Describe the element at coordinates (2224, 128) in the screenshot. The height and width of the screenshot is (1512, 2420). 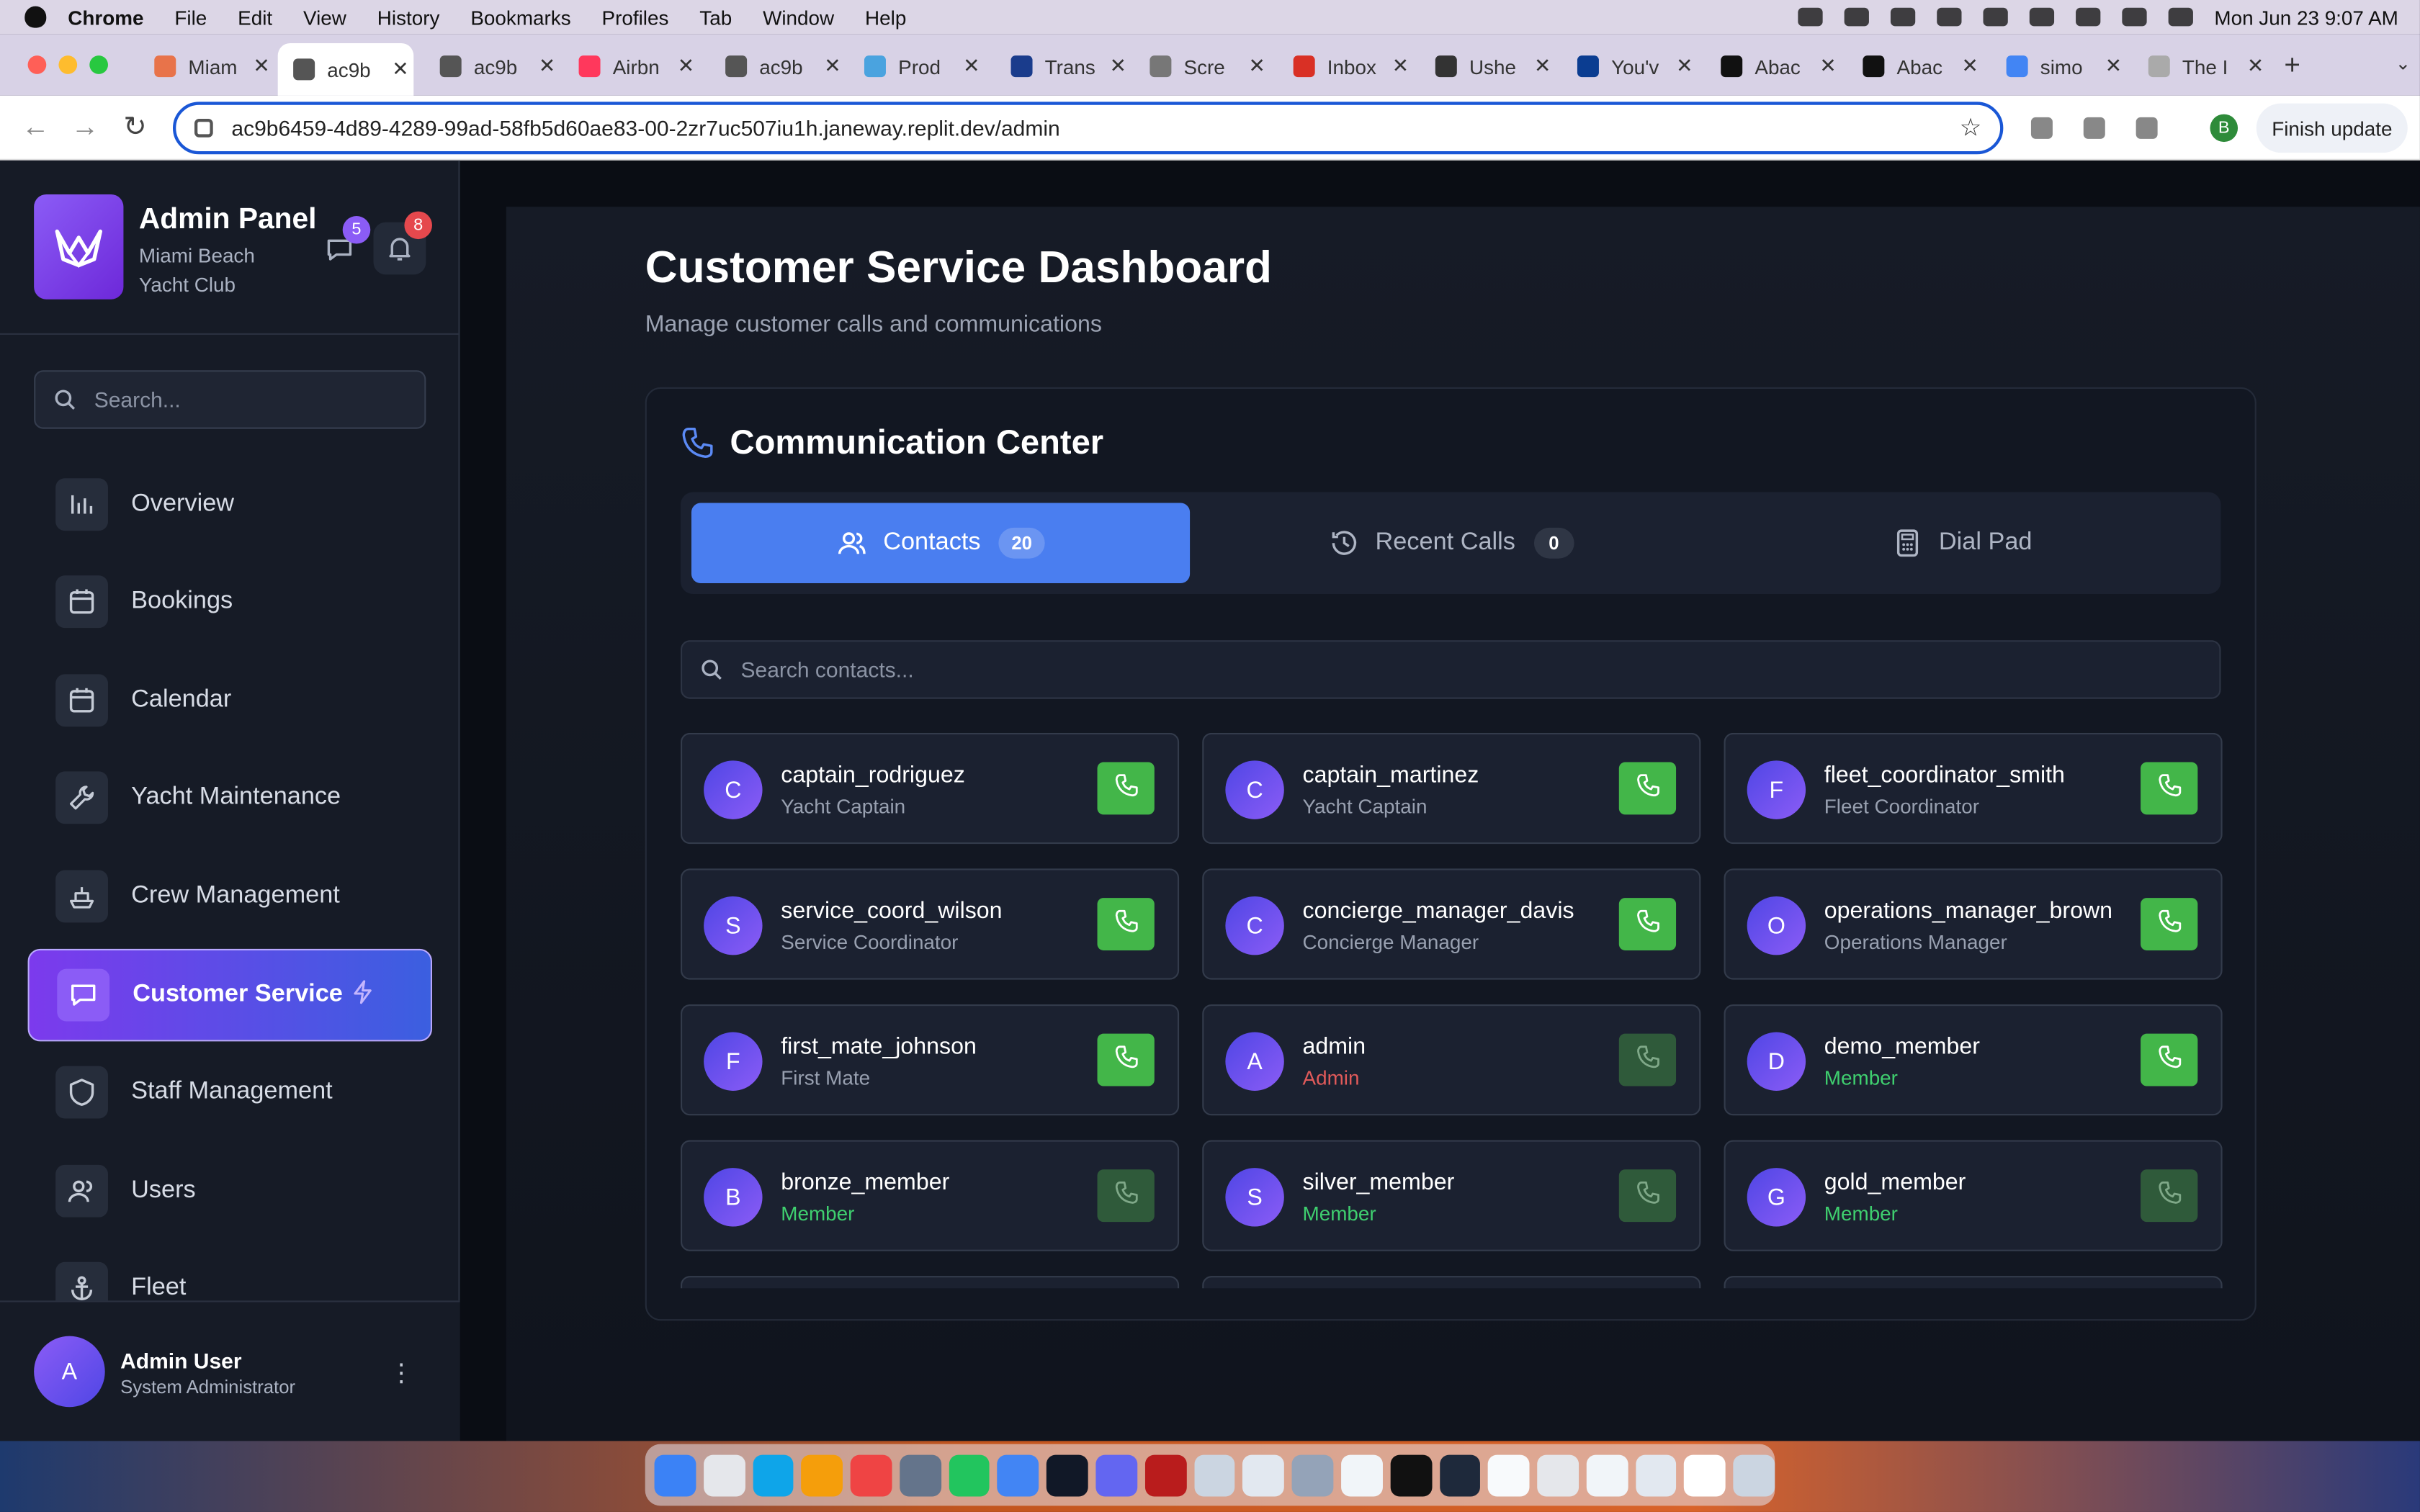
I see `profile-avatar: B` at that location.